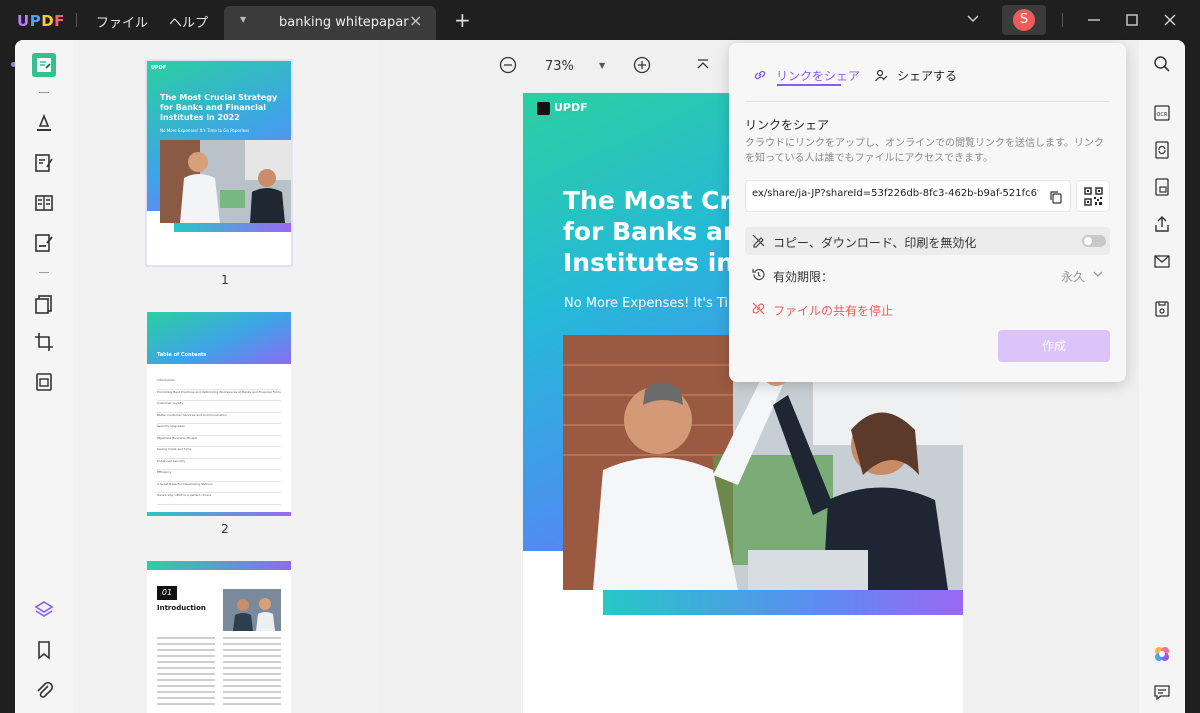 This screenshot has height=713, width=1200. I want to click on right-rail: OCR, so click(1162, 376).